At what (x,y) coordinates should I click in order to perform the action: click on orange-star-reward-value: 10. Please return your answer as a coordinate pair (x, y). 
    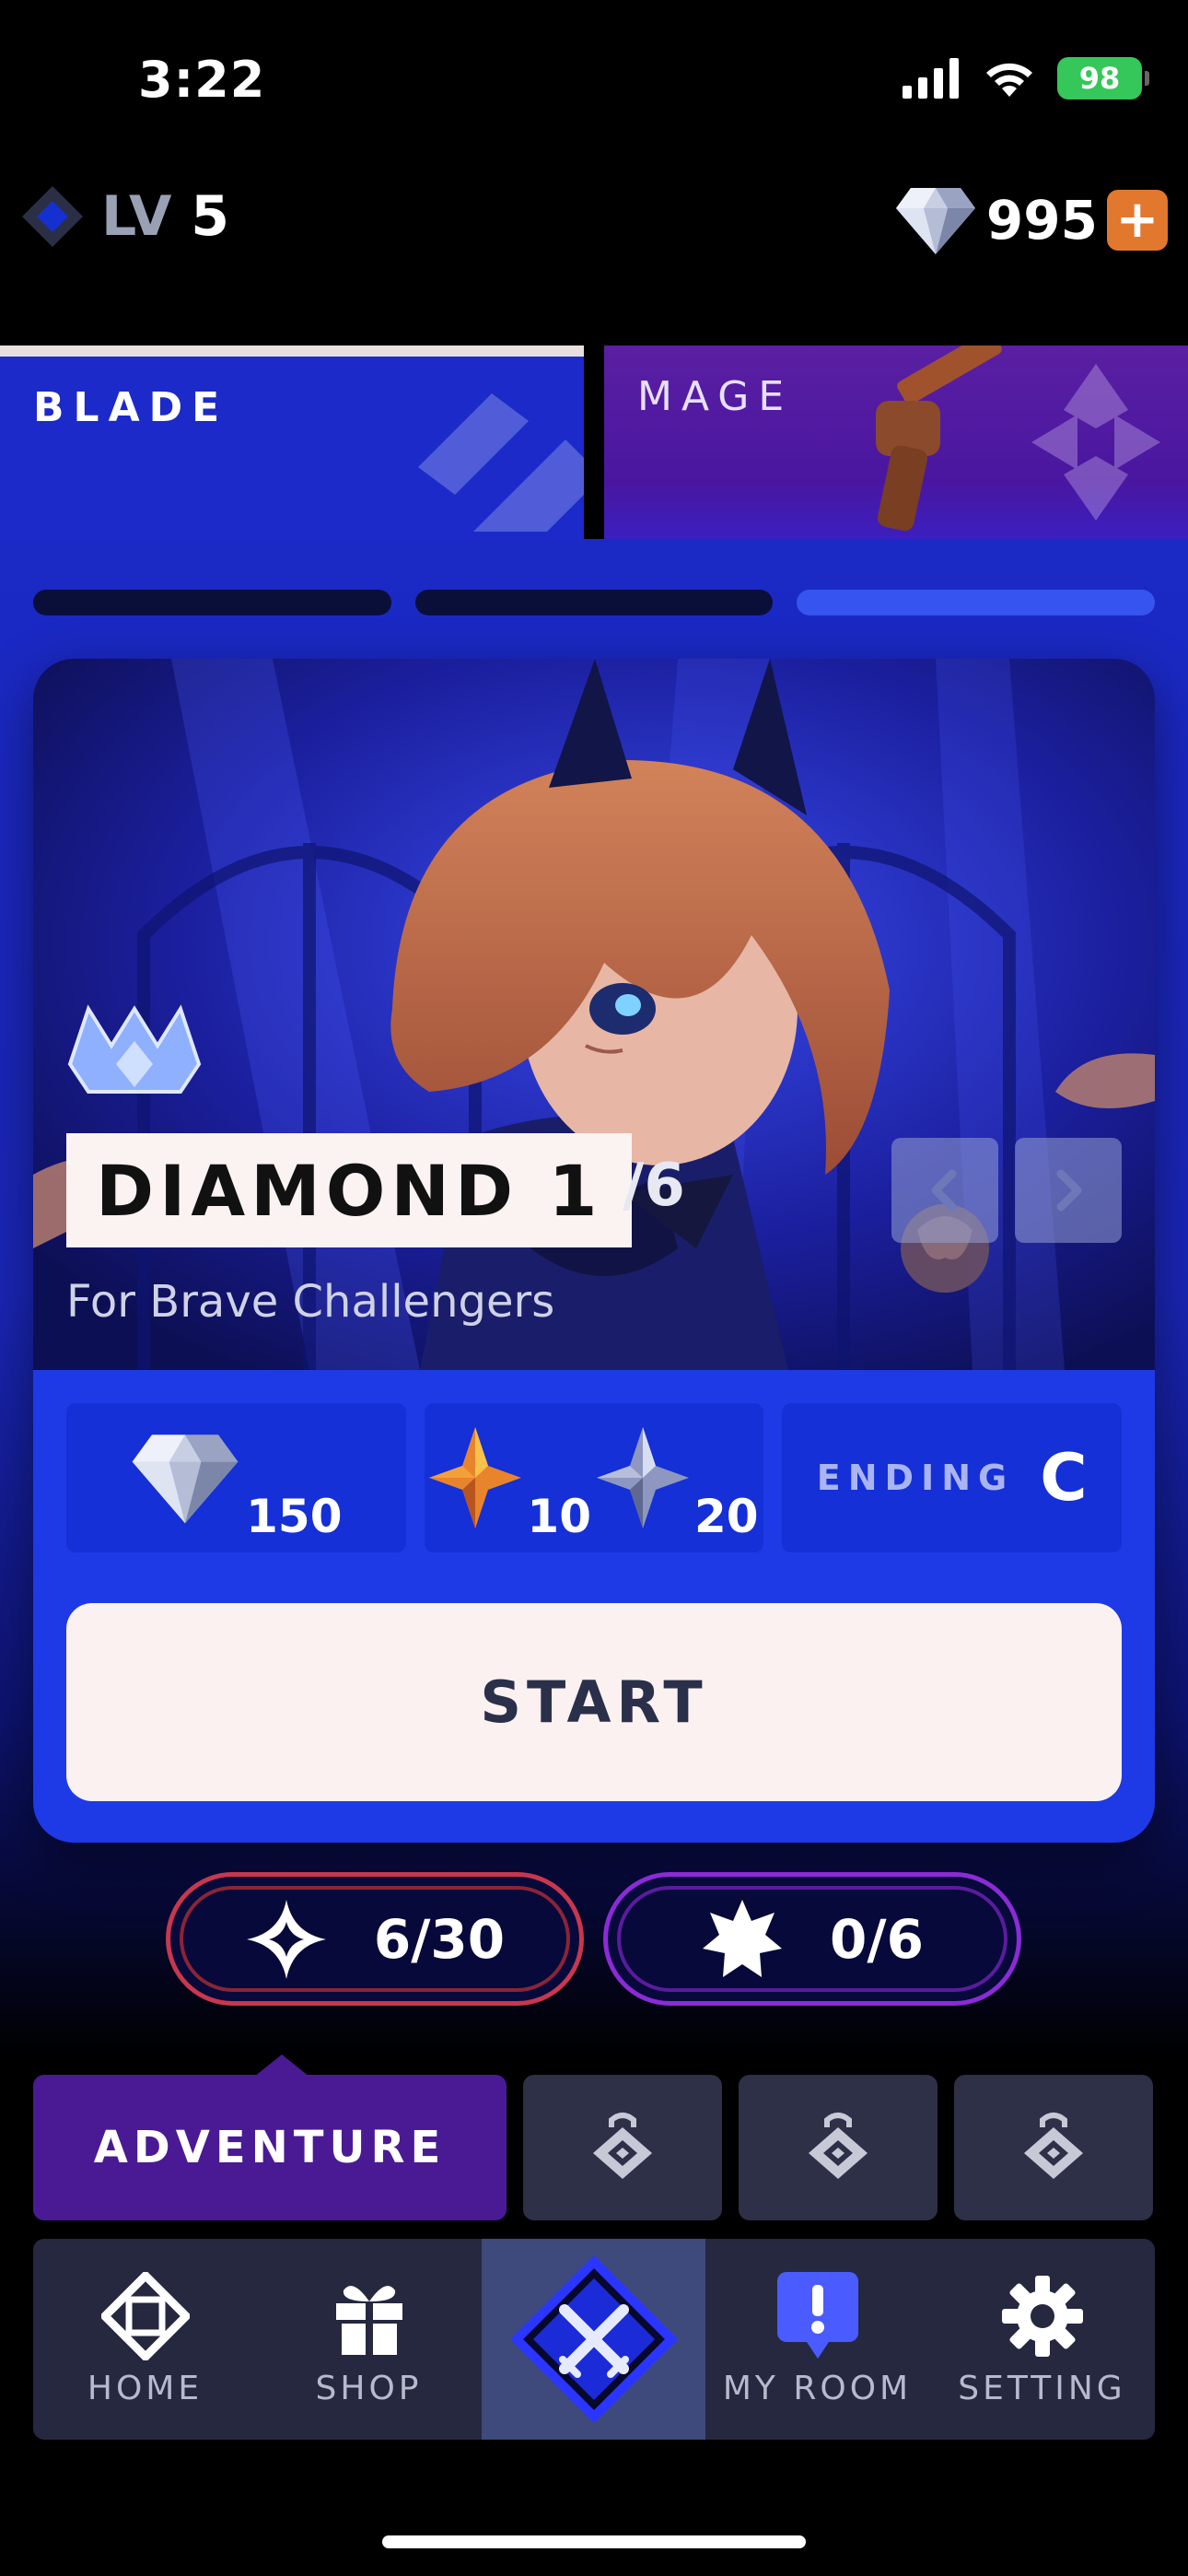
    Looking at the image, I should click on (559, 1516).